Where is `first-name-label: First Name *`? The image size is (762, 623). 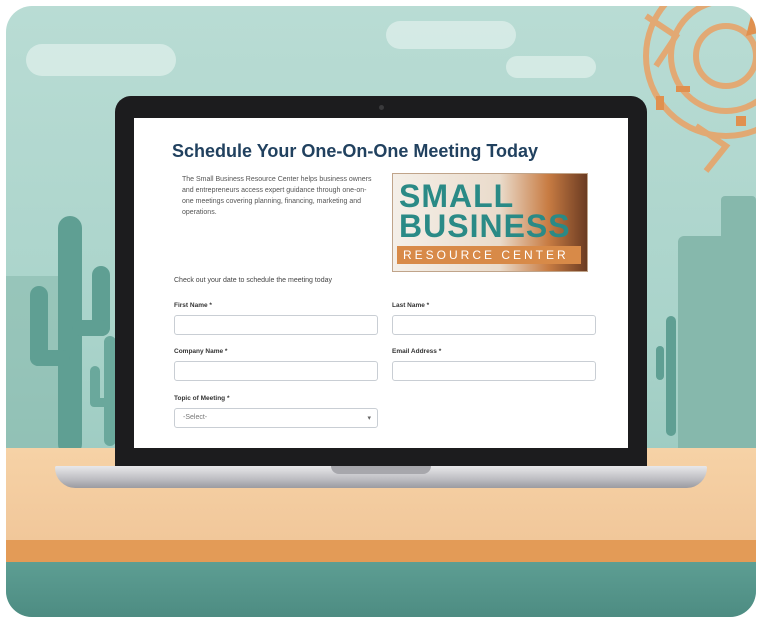 first-name-label: First Name * is located at coordinates (193, 305).